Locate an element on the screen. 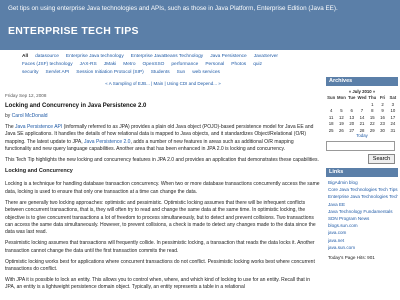  calendar-day: 15 is located at coordinates (372, 118).